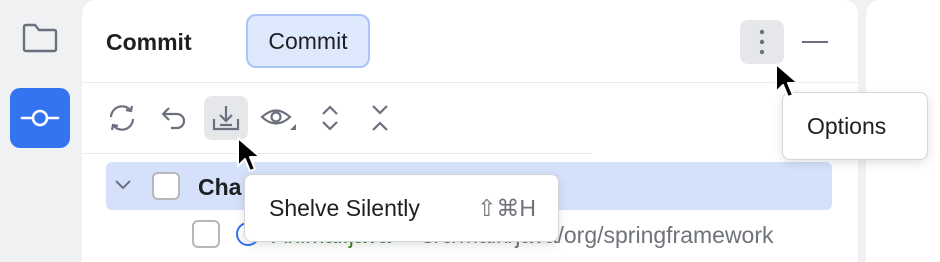  Describe the element at coordinates (123, 185) in the screenshot. I see `chevron-down-icon` at that location.